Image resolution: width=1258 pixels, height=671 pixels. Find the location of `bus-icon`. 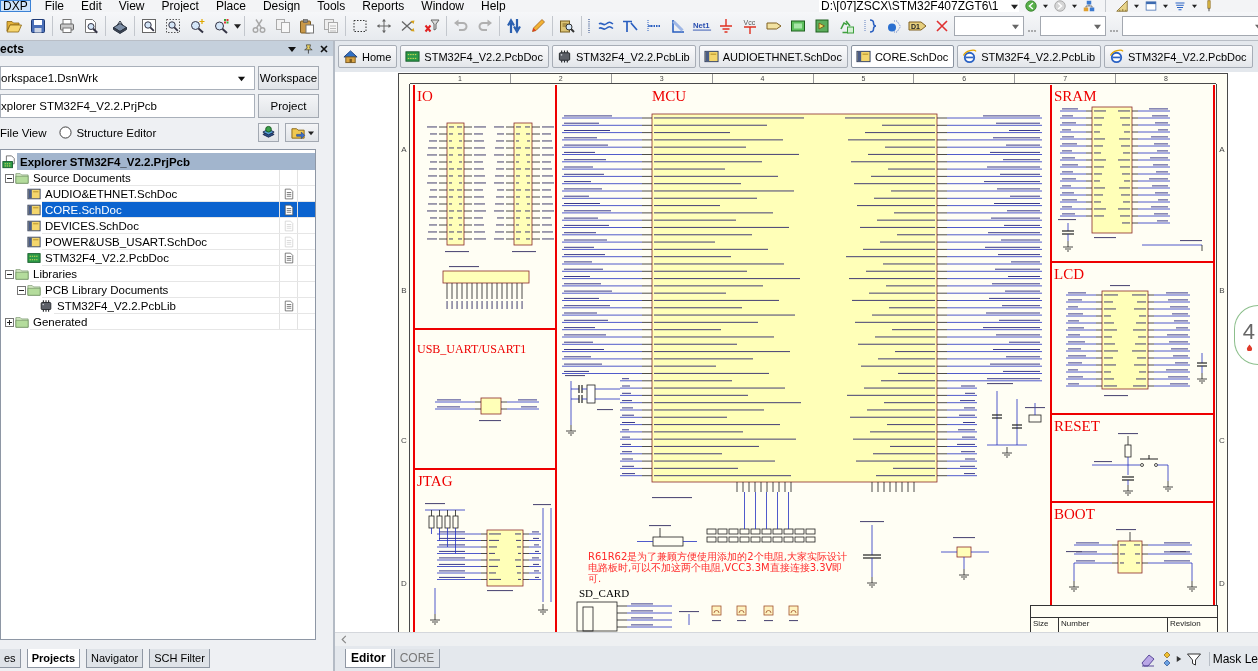

bus-icon is located at coordinates (630, 26).